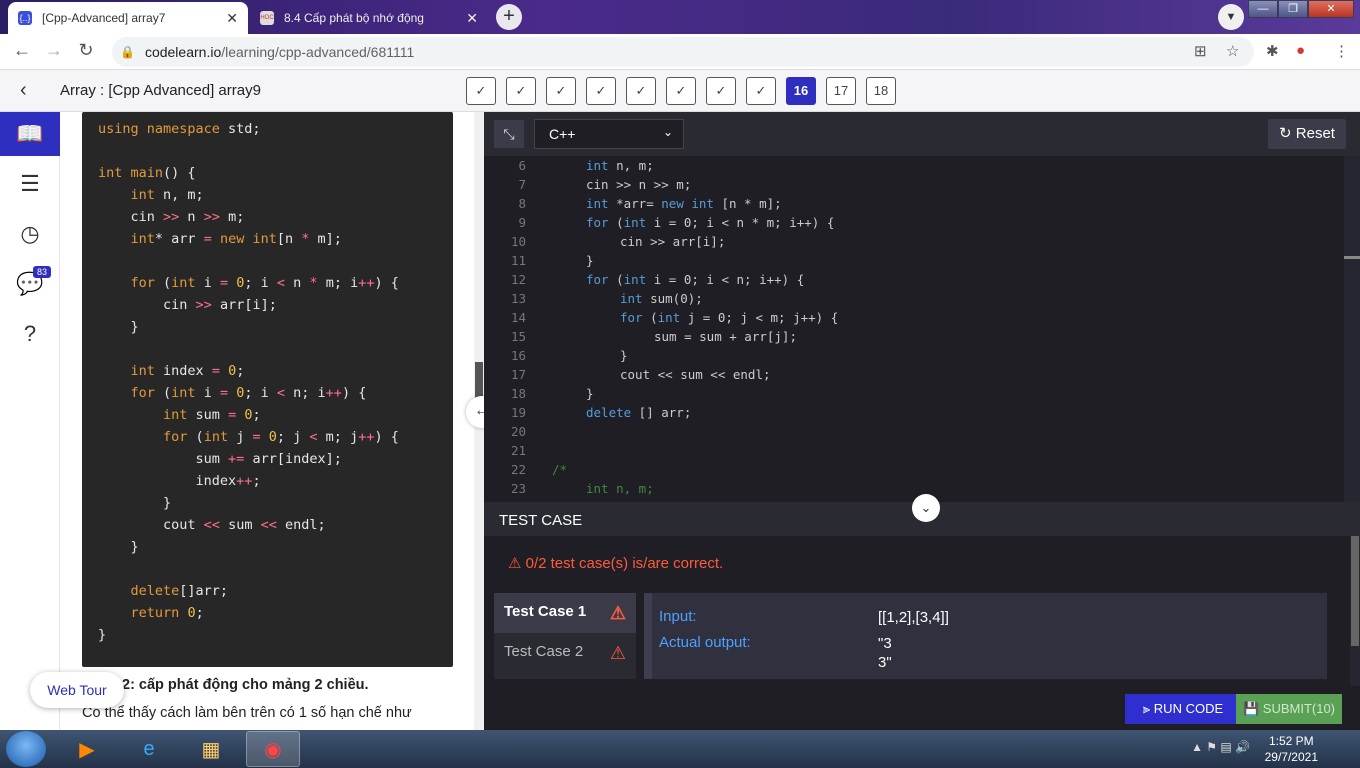  What do you see at coordinates (1331, 9) in the screenshot?
I see `close-window-button: ✕` at bounding box center [1331, 9].